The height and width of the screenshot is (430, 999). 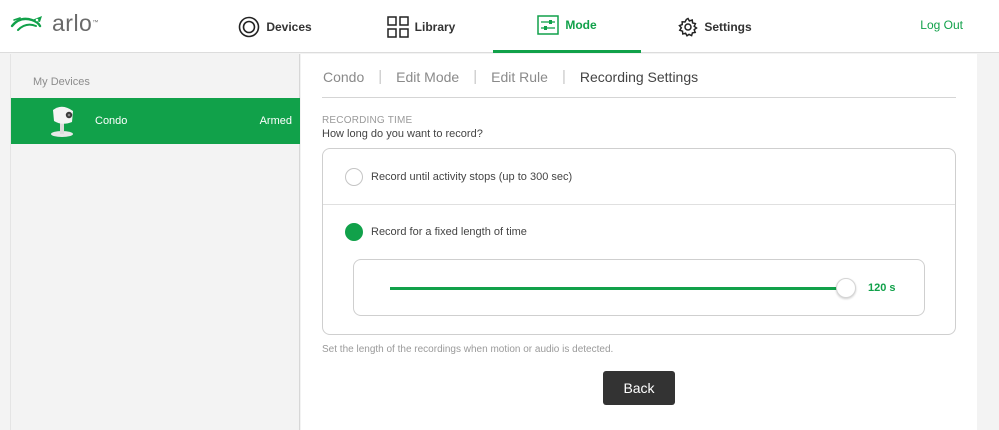 I want to click on radio-fixed-length, so click(x=354, y=232).